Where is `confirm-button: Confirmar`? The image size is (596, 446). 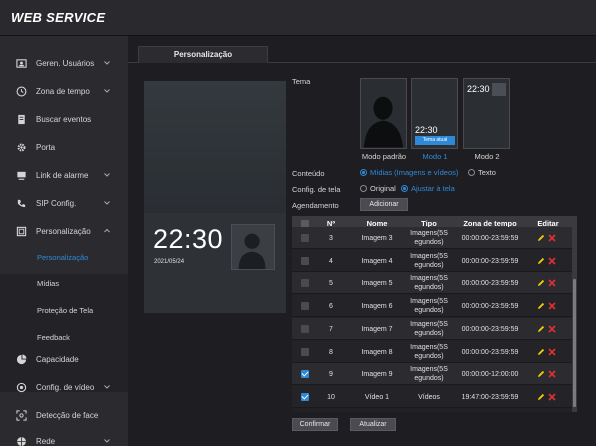 confirm-button: Confirmar is located at coordinates (315, 424).